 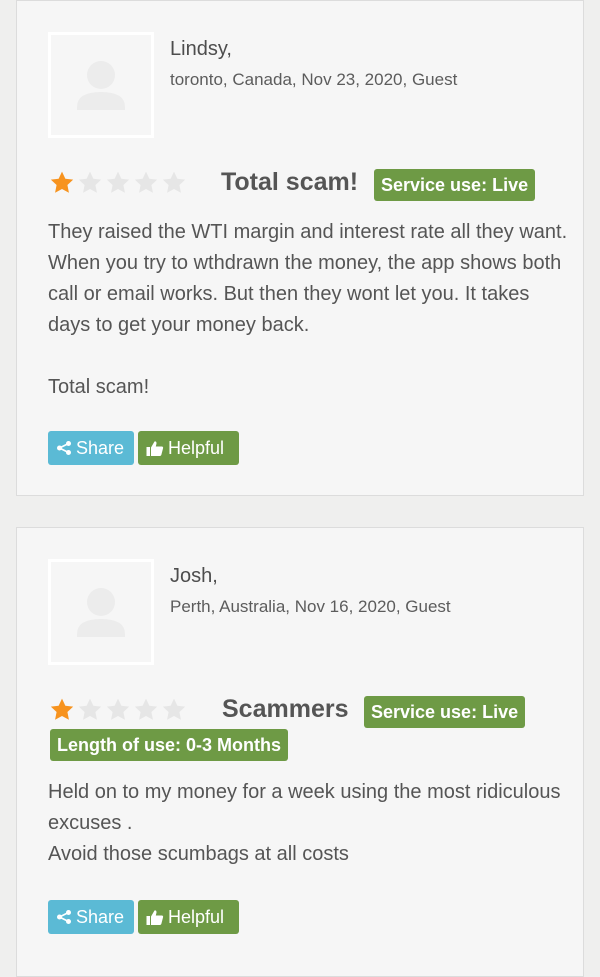 What do you see at coordinates (198, 854) in the screenshot?
I see `review-paragraph: Avoid those scumbags at all costs` at bounding box center [198, 854].